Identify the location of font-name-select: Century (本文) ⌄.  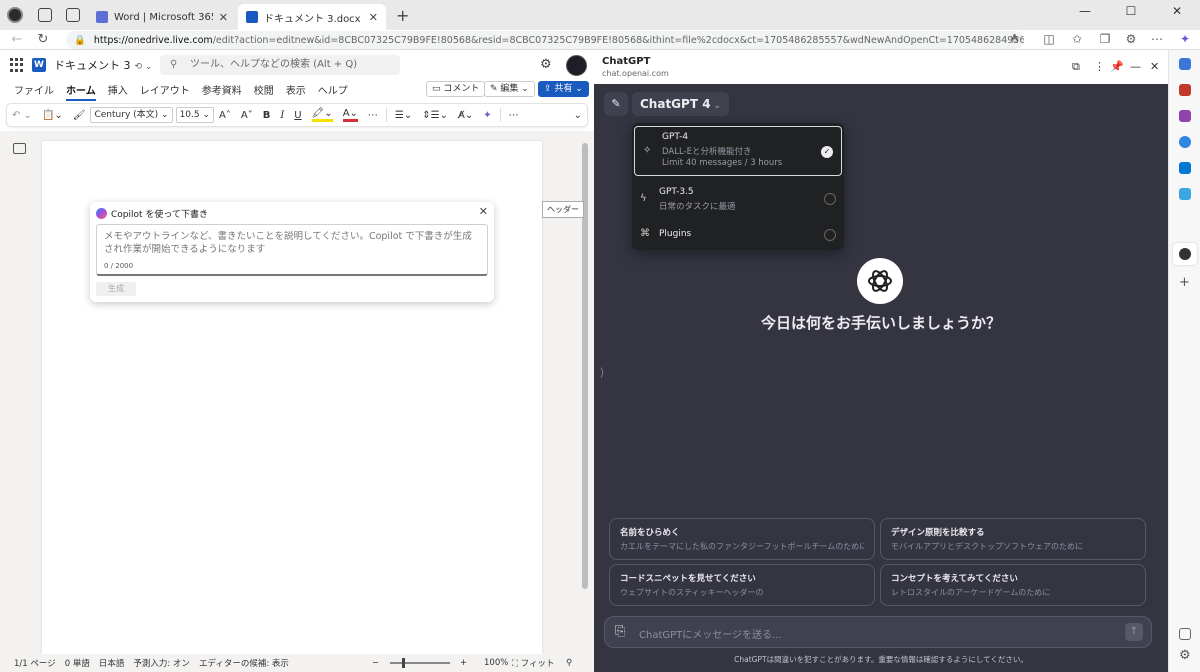
(131, 115).